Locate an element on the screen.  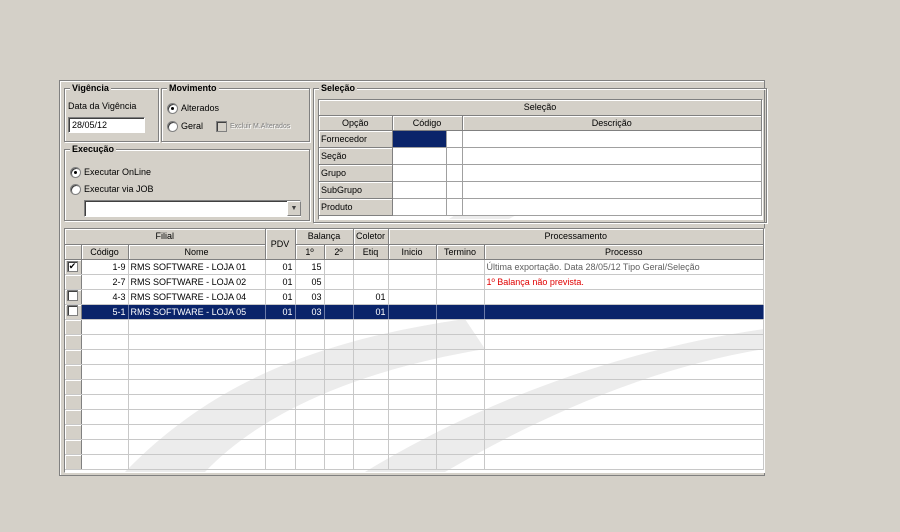
cell-nome: RMS SOFTWARE - LOJA 04 is located at coordinates (197, 297).